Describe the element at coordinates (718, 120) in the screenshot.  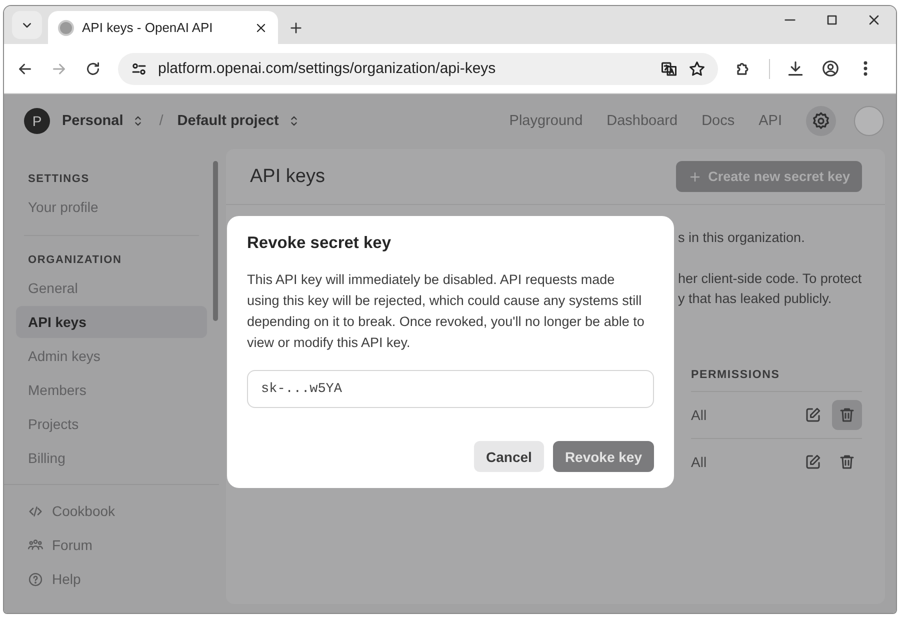
I see `nav-link: Docs` at that location.